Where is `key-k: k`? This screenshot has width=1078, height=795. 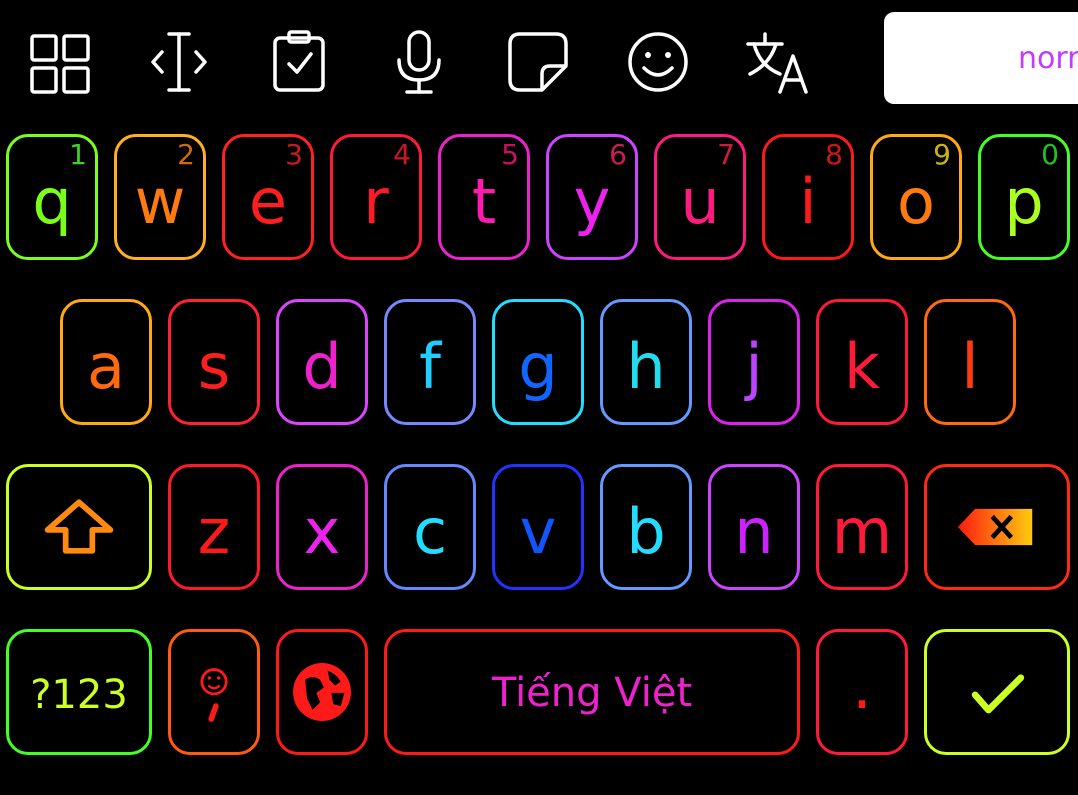 key-k: k is located at coordinates (862, 362).